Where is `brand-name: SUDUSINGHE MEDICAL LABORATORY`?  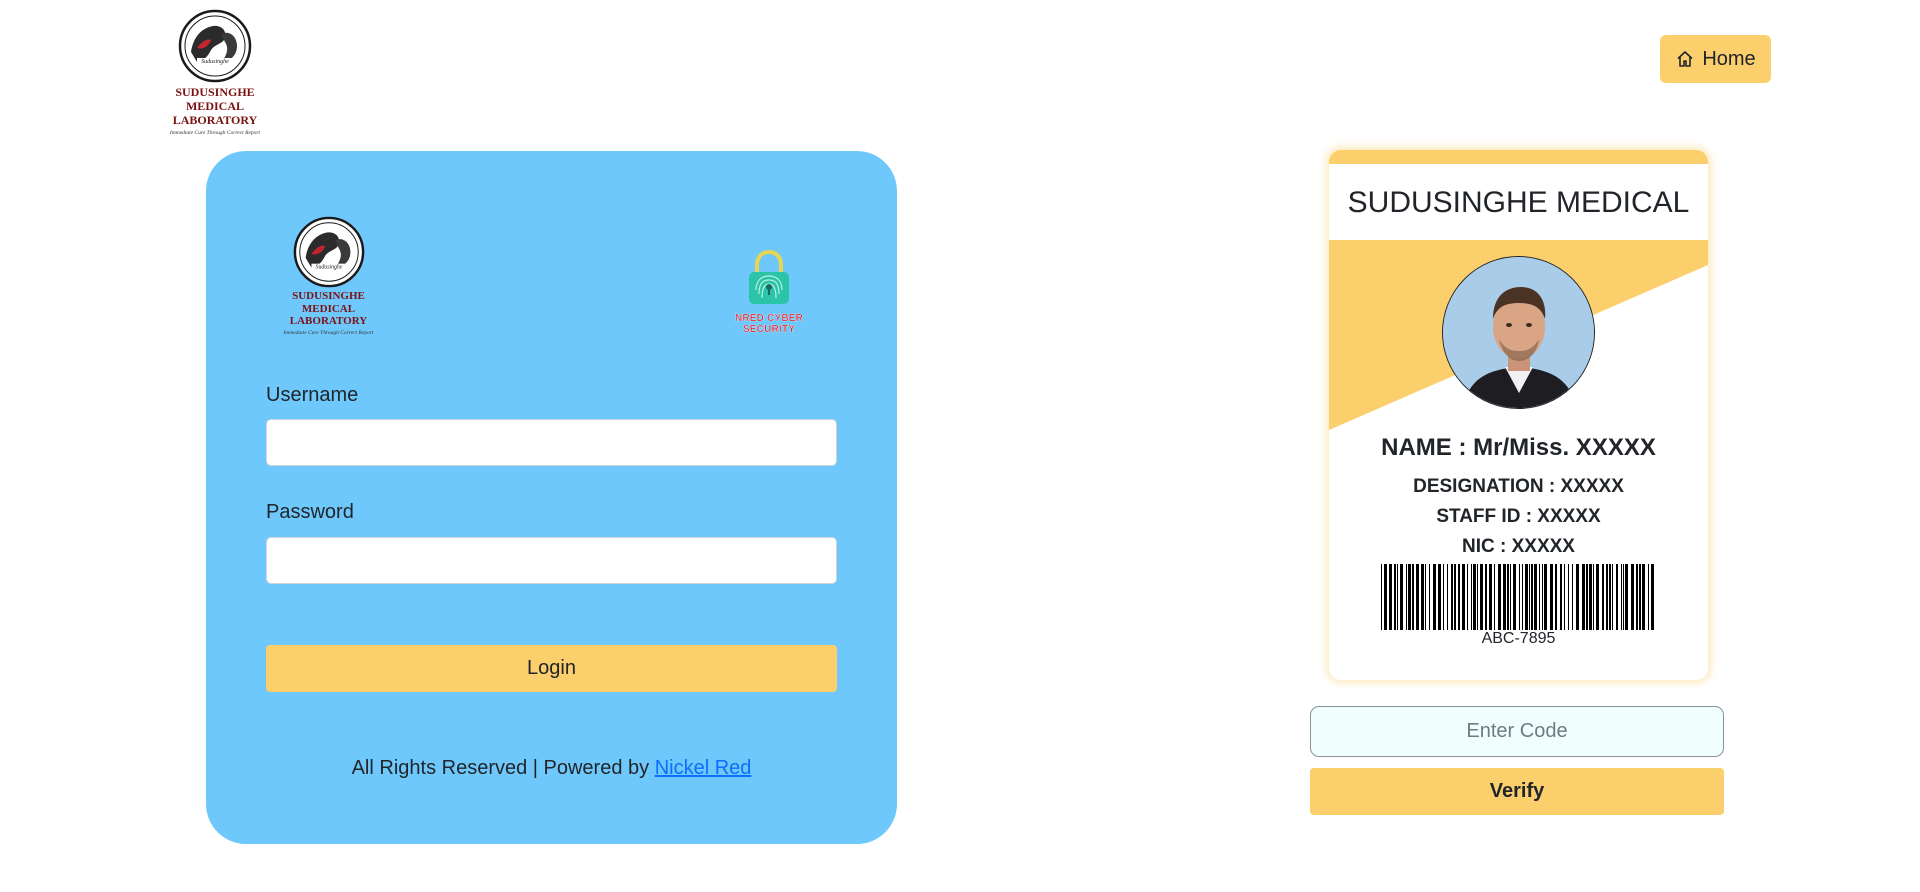
brand-name: SUDUSINGHE MEDICAL LABORATORY is located at coordinates (215, 106).